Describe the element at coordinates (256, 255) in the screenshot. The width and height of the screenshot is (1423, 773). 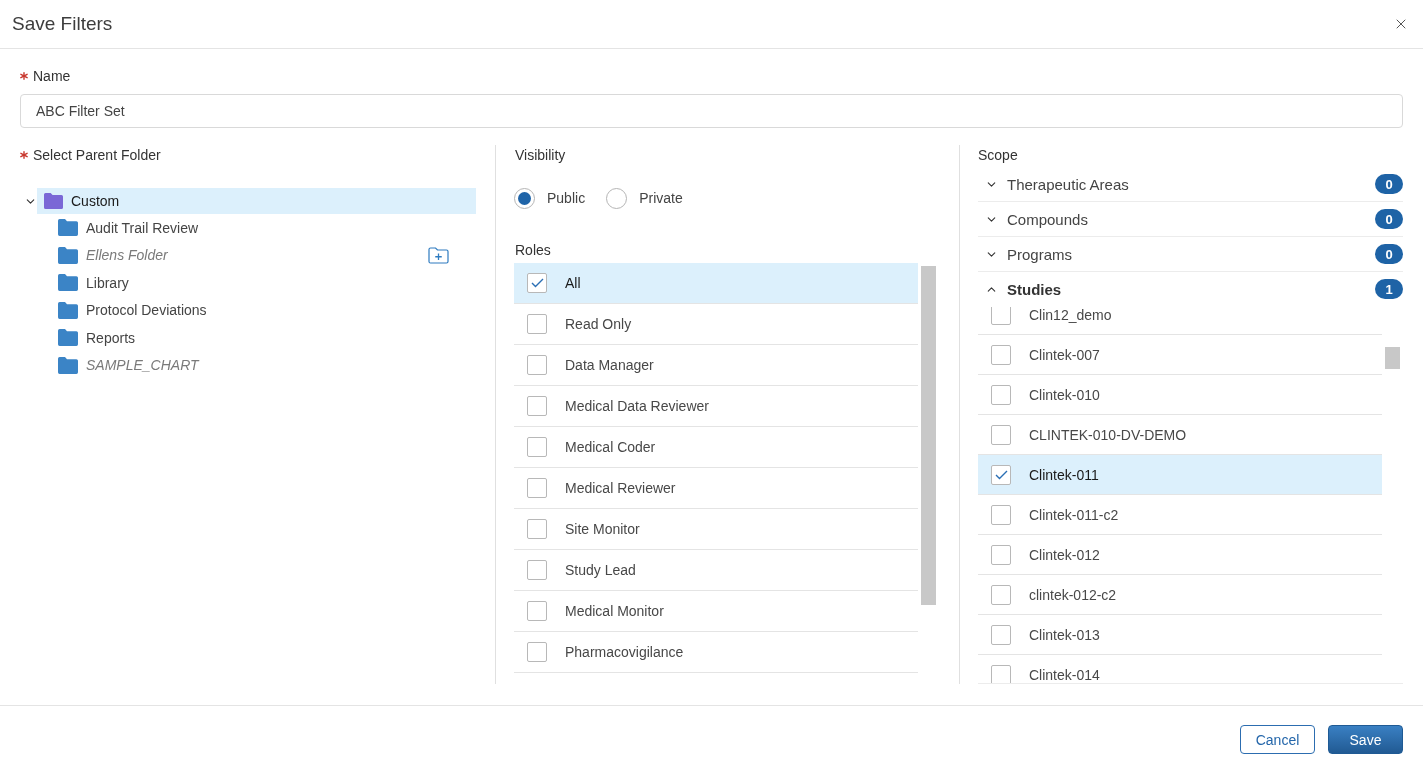
I see `folder-tree-item: Ellens Folder` at that location.